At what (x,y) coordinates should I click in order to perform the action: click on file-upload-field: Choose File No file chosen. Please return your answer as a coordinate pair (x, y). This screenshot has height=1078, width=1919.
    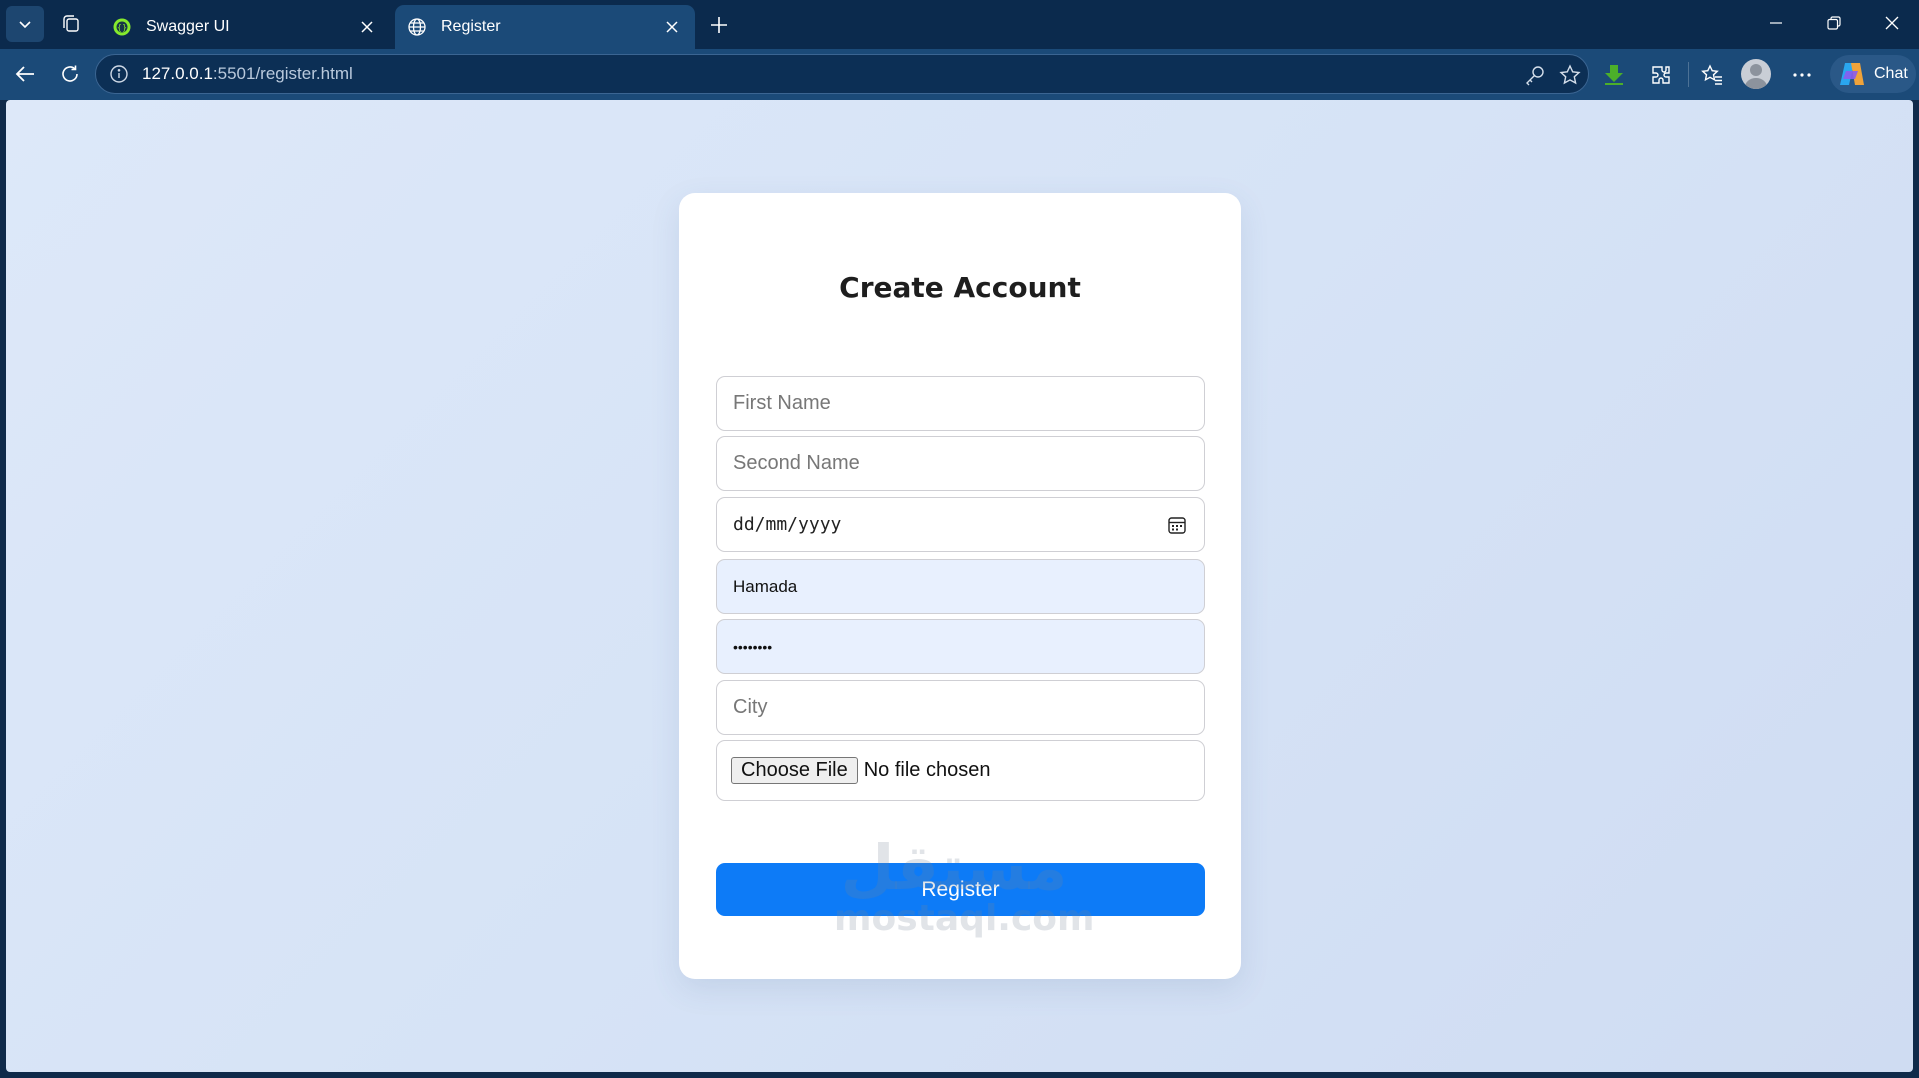
    Looking at the image, I should click on (960, 770).